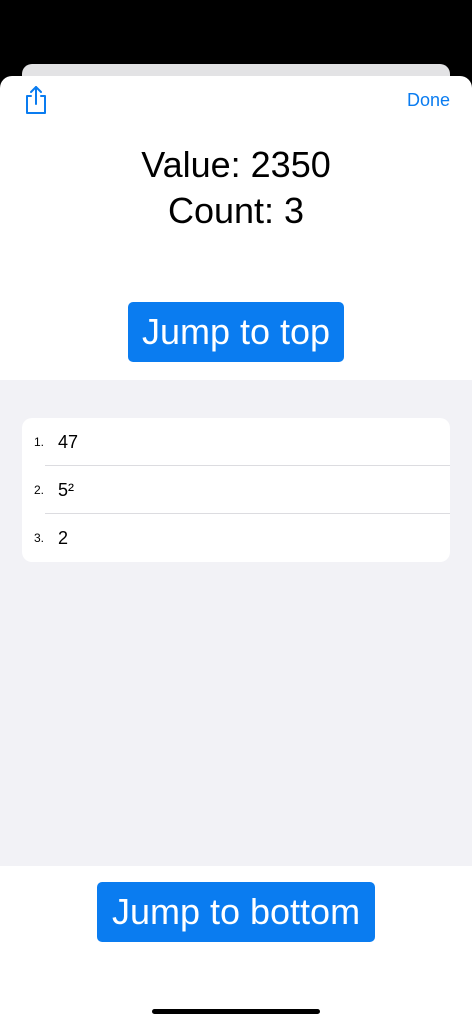  What do you see at coordinates (236, 442) in the screenshot?
I see `list-item: 1. 47` at bounding box center [236, 442].